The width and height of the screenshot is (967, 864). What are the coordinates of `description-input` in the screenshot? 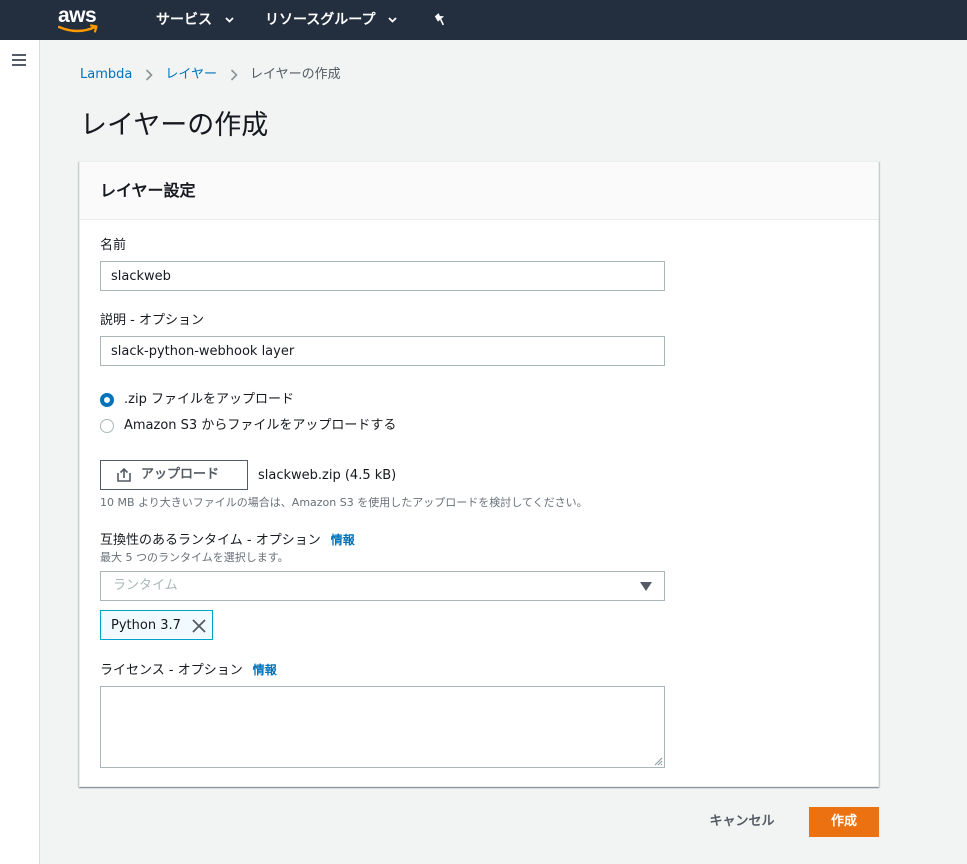 It's located at (382, 351).